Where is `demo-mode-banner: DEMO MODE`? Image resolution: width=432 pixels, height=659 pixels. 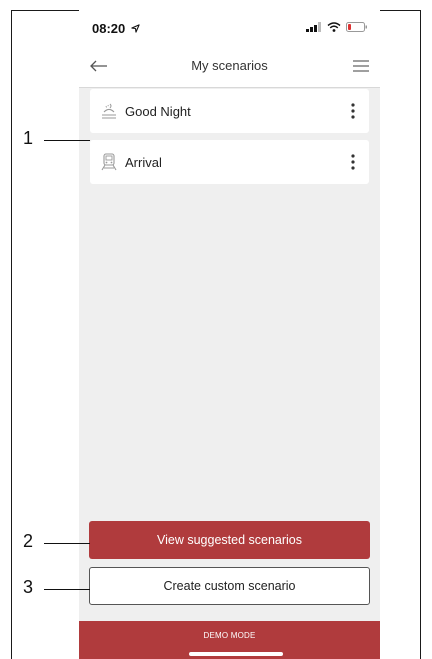 demo-mode-banner: DEMO MODE is located at coordinates (229, 640).